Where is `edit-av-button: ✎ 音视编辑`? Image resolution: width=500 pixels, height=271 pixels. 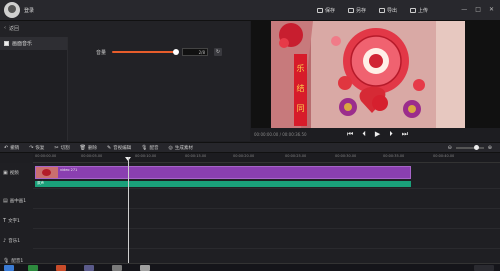
edit-av-button: ✎ 音视编辑 is located at coordinates (119, 148).